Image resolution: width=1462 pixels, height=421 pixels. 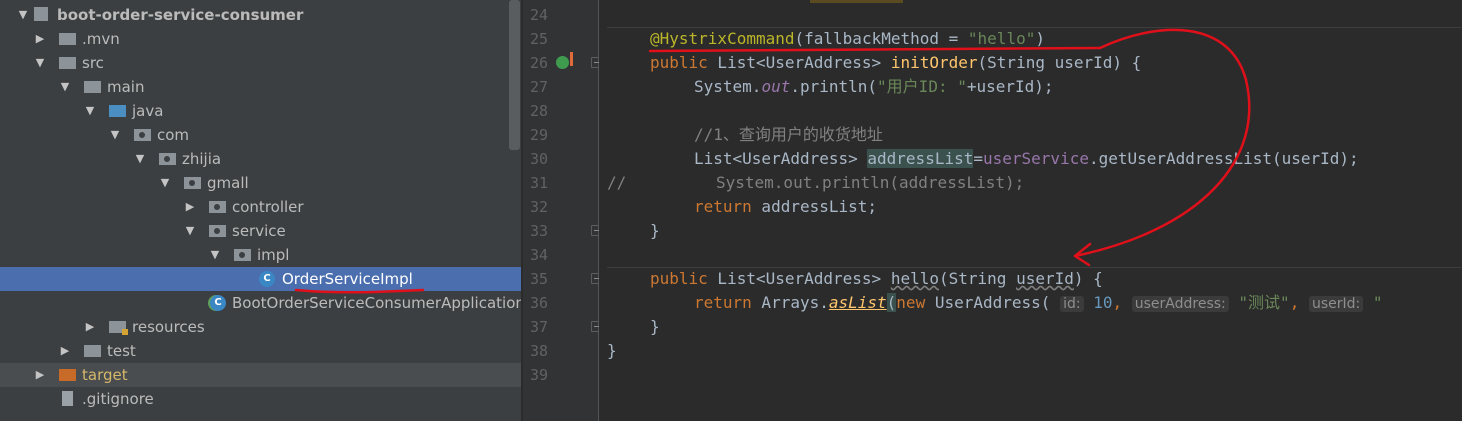 What do you see at coordinates (359, 291) in the screenshot?
I see `annotation-underline-selected` at bounding box center [359, 291].